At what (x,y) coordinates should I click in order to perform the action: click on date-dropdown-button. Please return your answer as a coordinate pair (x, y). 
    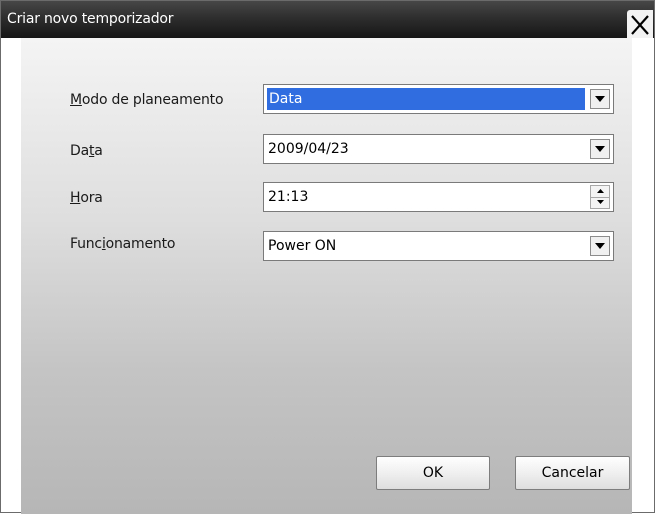
    Looking at the image, I should click on (600, 149).